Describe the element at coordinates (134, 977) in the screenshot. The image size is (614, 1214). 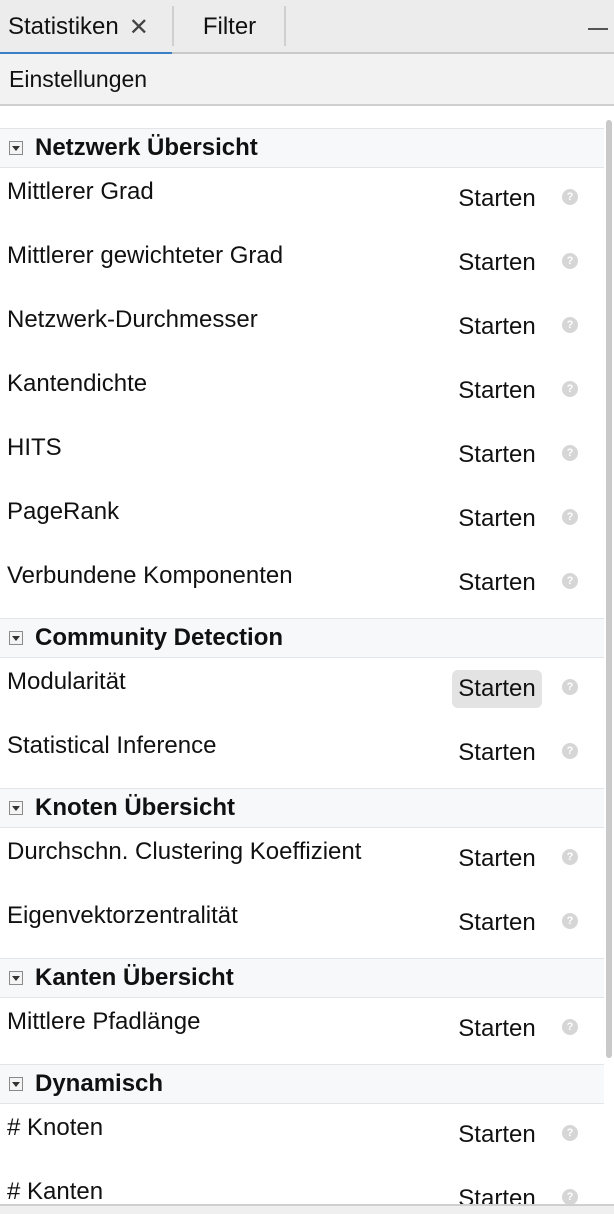
I see `section-title: Kanten Übersicht` at that location.